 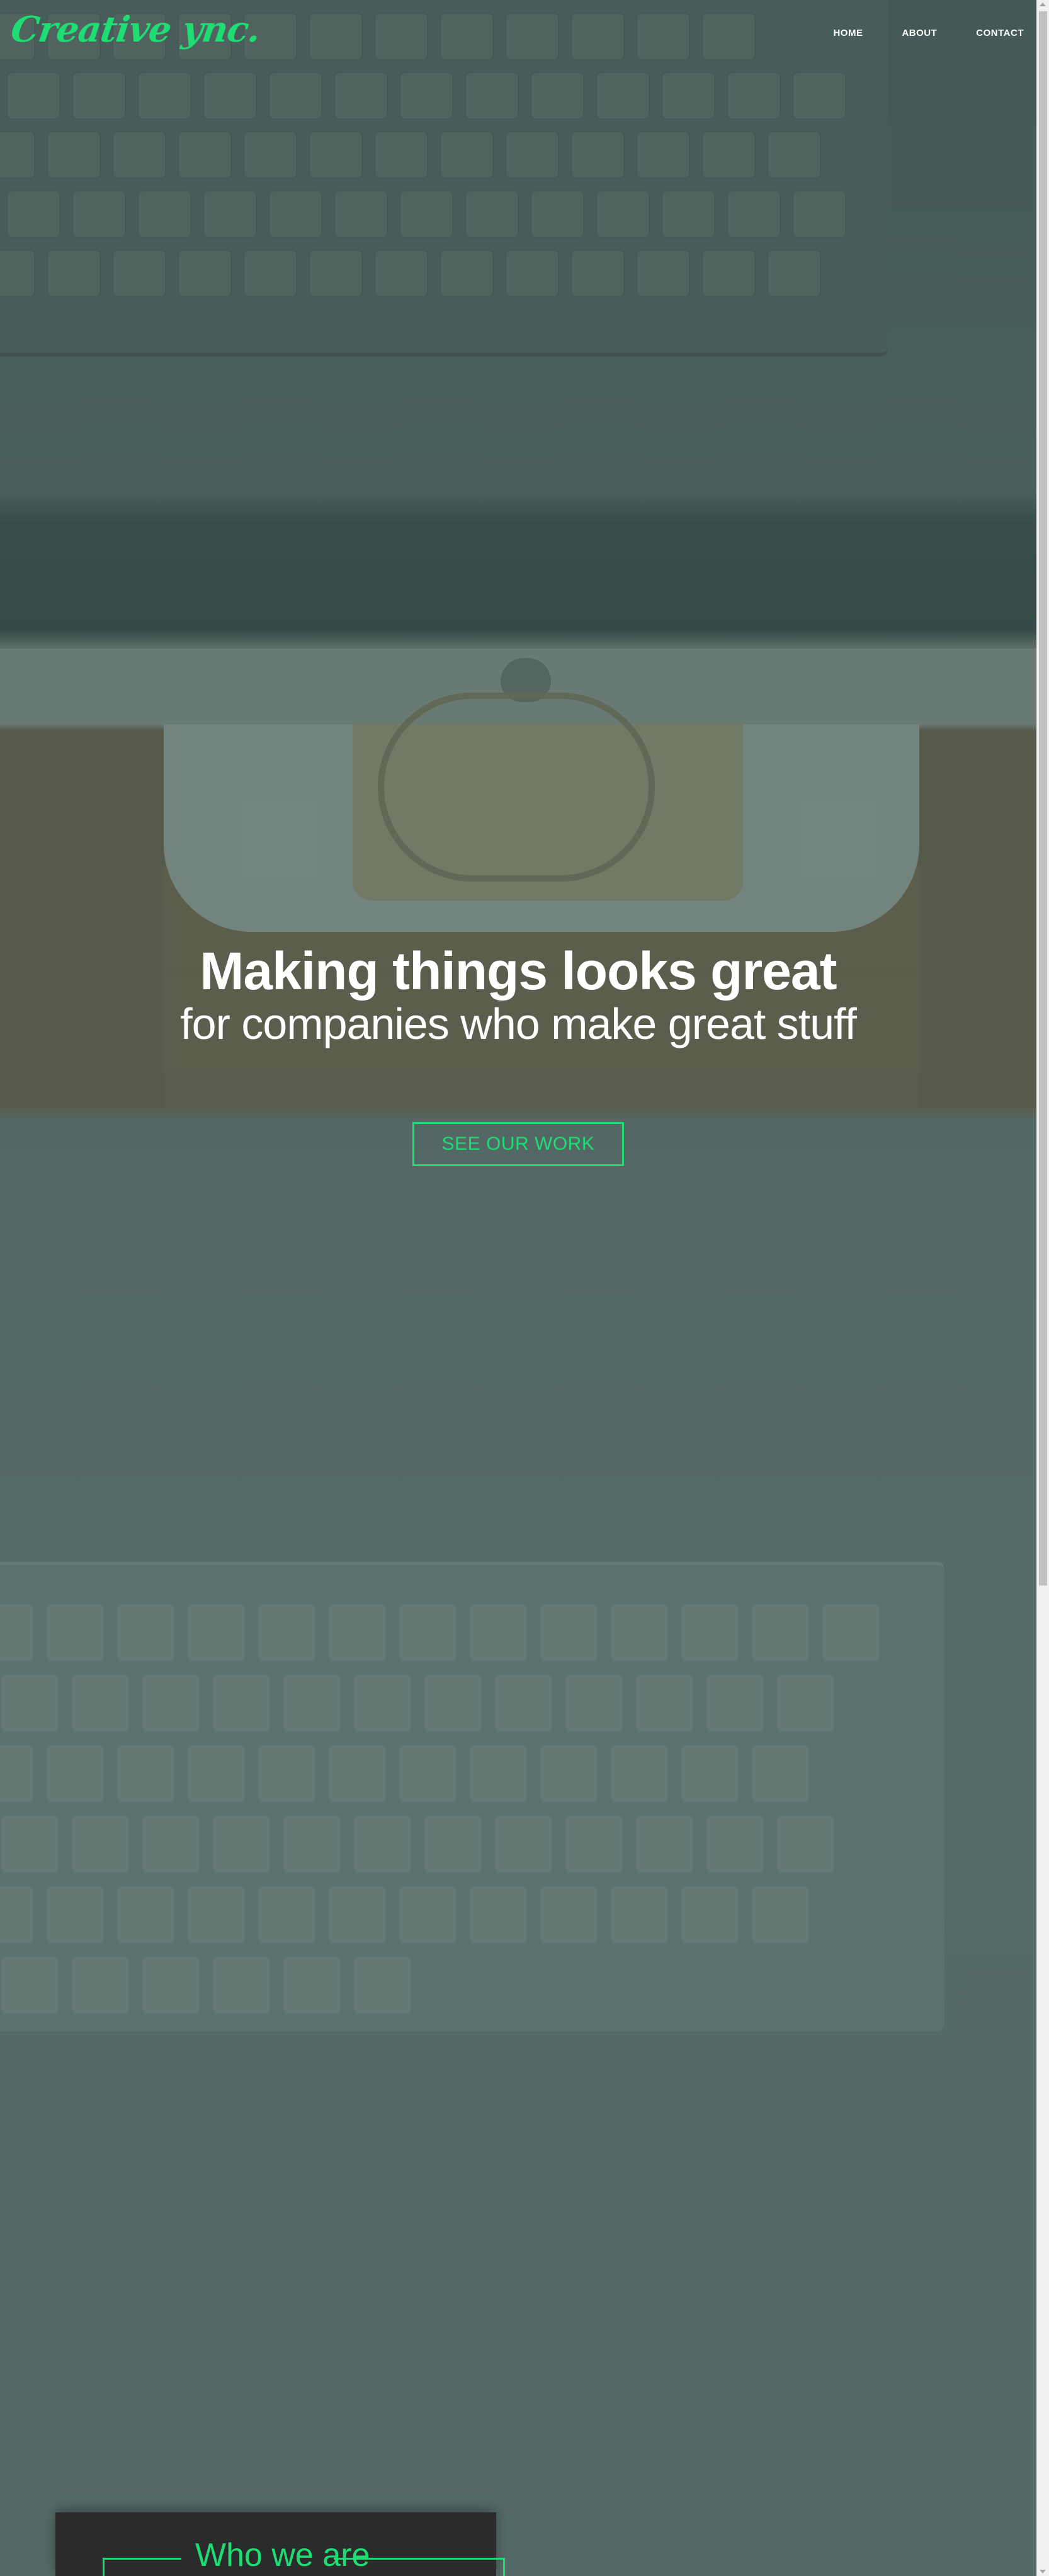 I want to click on scroll-down-arrow-icon, so click(x=1043, y=2571).